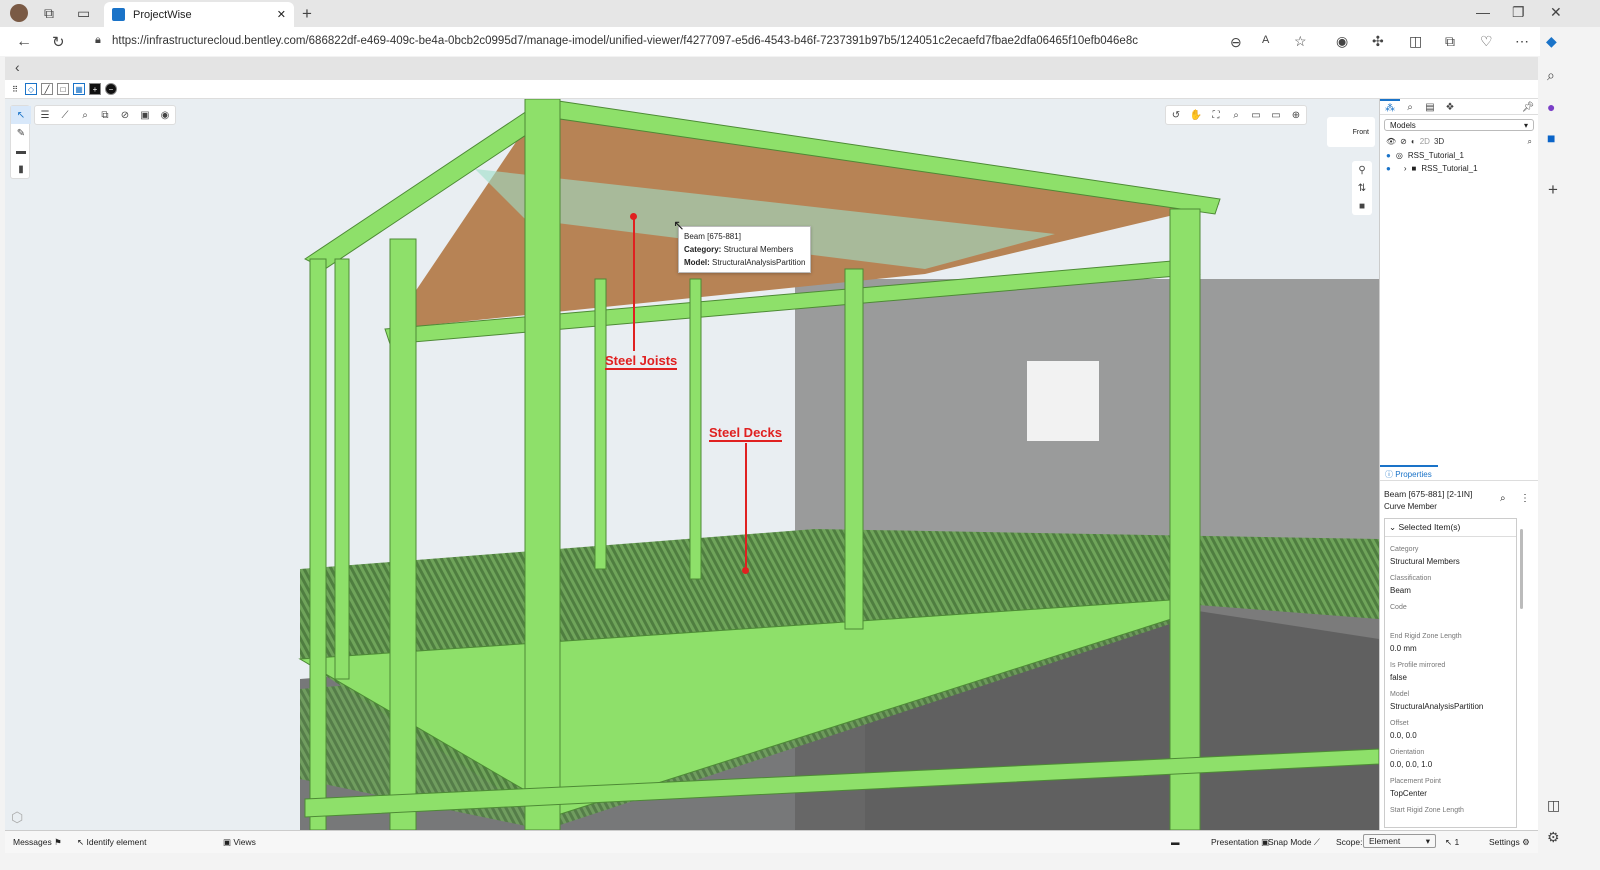 The width and height of the screenshot is (1600, 870). Describe the element at coordinates (1362, 206) in the screenshot. I see `camera-icon: ■` at that location.